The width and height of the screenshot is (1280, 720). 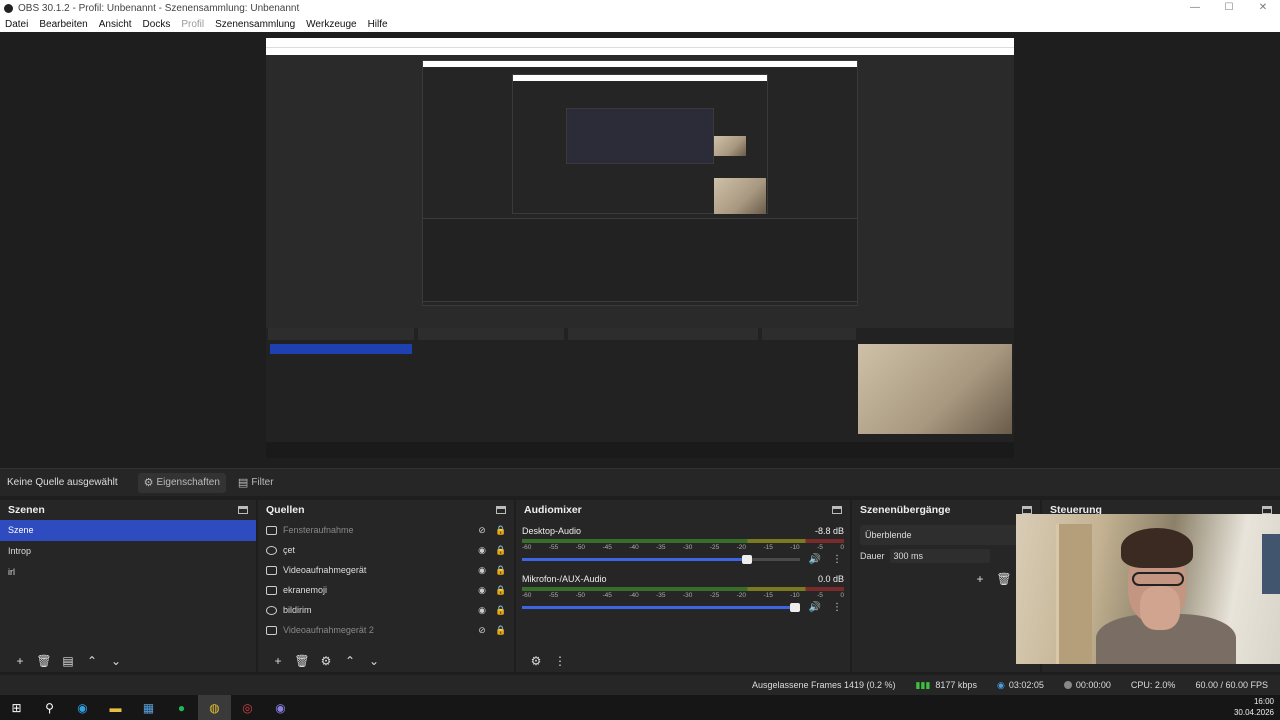 I want to click on preview-mini-transitions, so click(x=809, y=334).